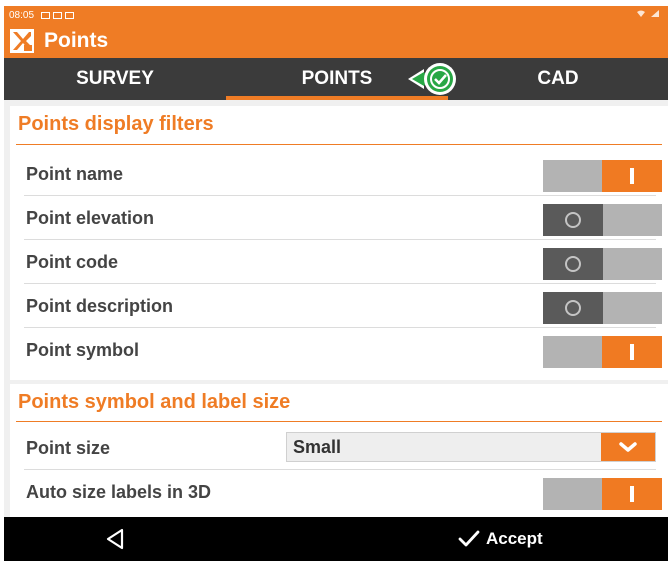 Image resolution: width=668 pixels, height=561 pixels. I want to click on select-dropdown-button, so click(628, 447).